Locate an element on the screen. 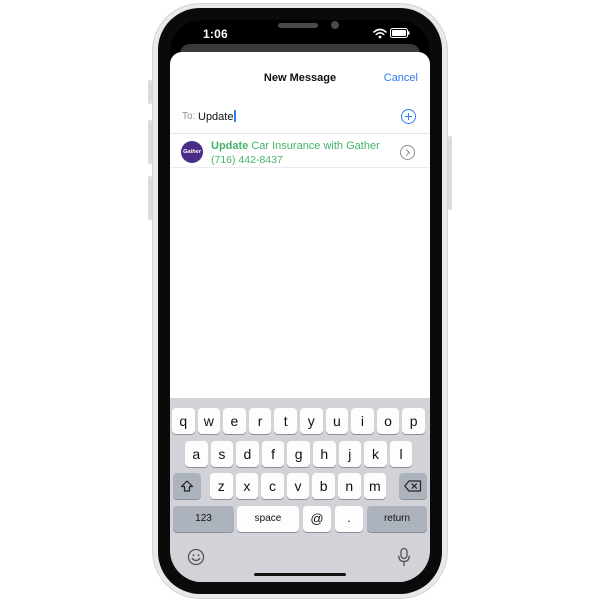 The height and width of the screenshot is (600, 600). key-label: z is located at coordinates (221, 486).